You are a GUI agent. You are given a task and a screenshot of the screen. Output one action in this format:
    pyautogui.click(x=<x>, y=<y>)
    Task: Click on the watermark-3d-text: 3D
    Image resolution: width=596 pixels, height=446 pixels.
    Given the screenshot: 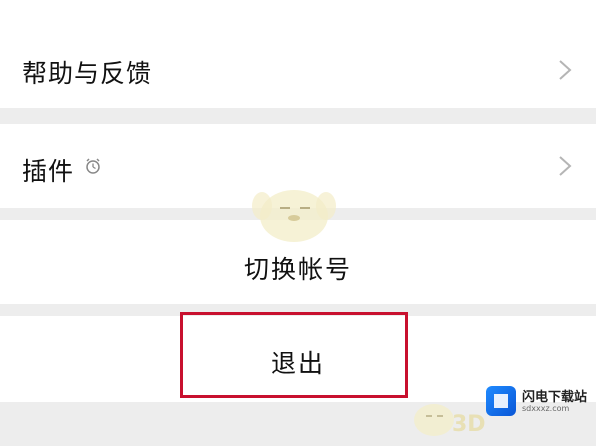 What is the action you would take?
    pyautogui.click(x=469, y=424)
    